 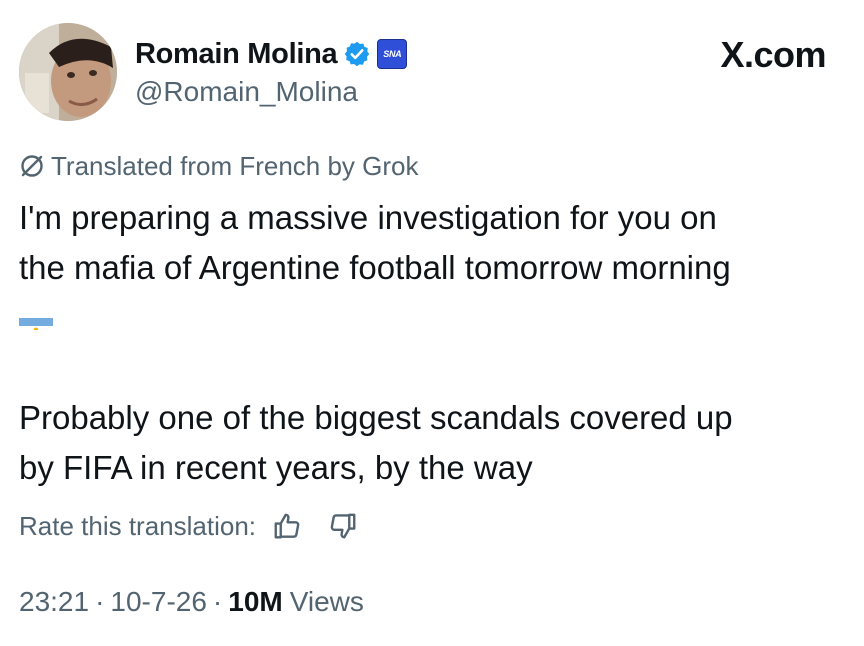 I want to click on author-display-name: Romain Molina, so click(x=236, y=54).